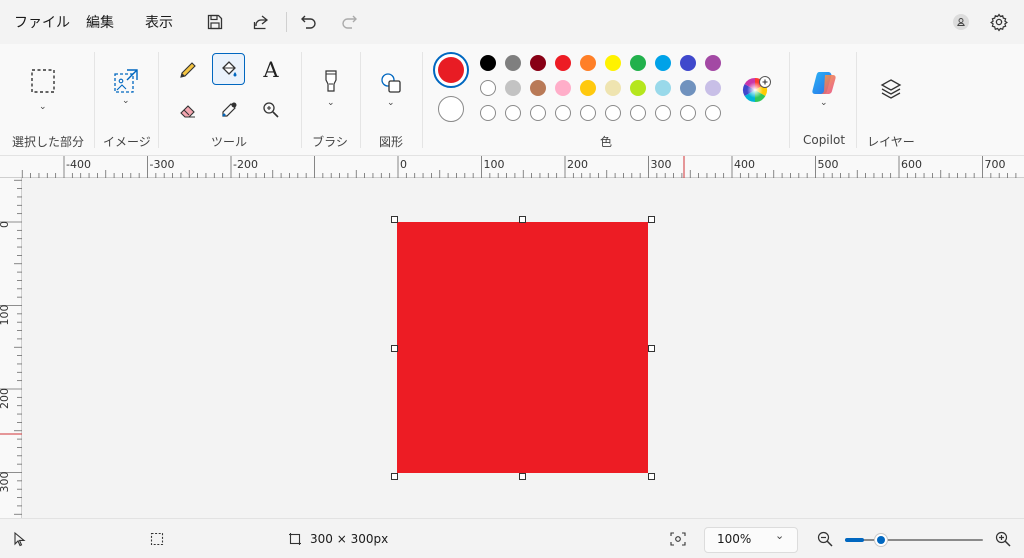 Image resolution: width=1024 pixels, height=558 pixels. What do you see at coordinates (5, 315) in the screenshot?
I see `ruler-label: 100` at bounding box center [5, 315].